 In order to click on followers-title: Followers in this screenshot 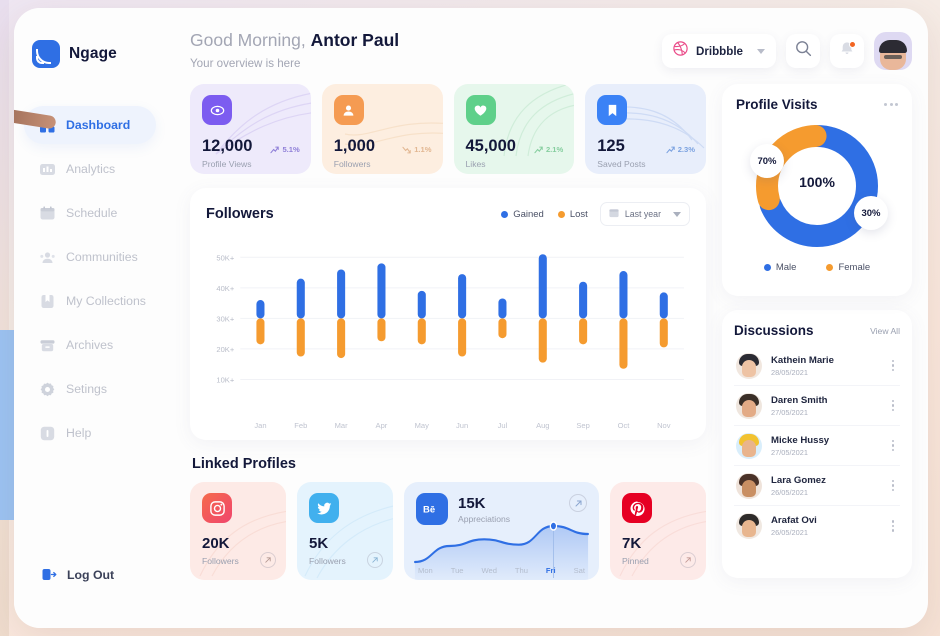, I will do `click(240, 214)`.